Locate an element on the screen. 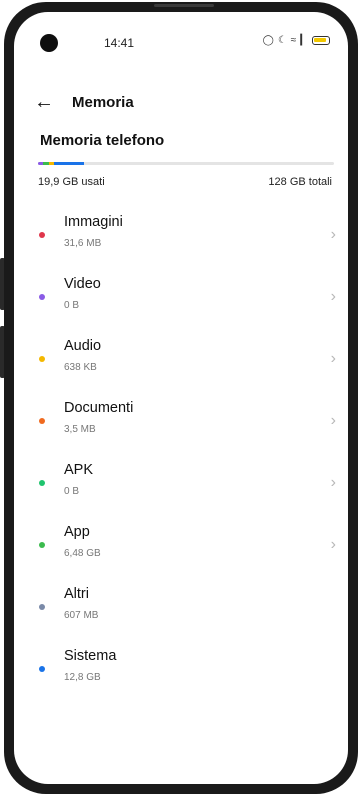 This screenshot has height=796, width=362. category-label: App is located at coordinates (77, 532).